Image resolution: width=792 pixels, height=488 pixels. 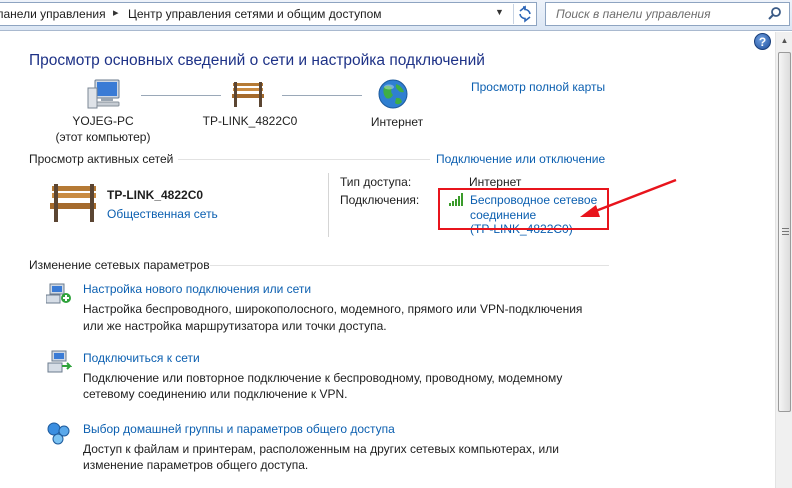 I want to click on breadcrumb-network-center: Центр управления сетями и общим доступом, so click(x=255, y=14).